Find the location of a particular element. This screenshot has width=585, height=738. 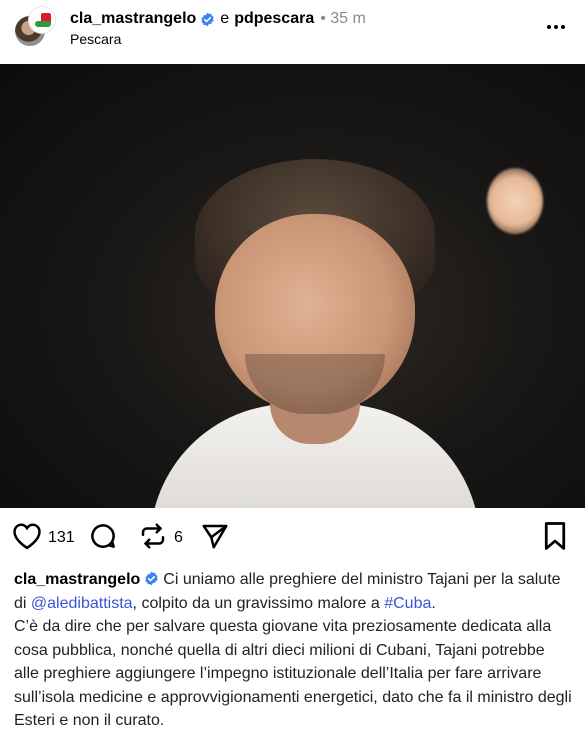

post-timestamp: • 35 m is located at coordinates (343, 18).